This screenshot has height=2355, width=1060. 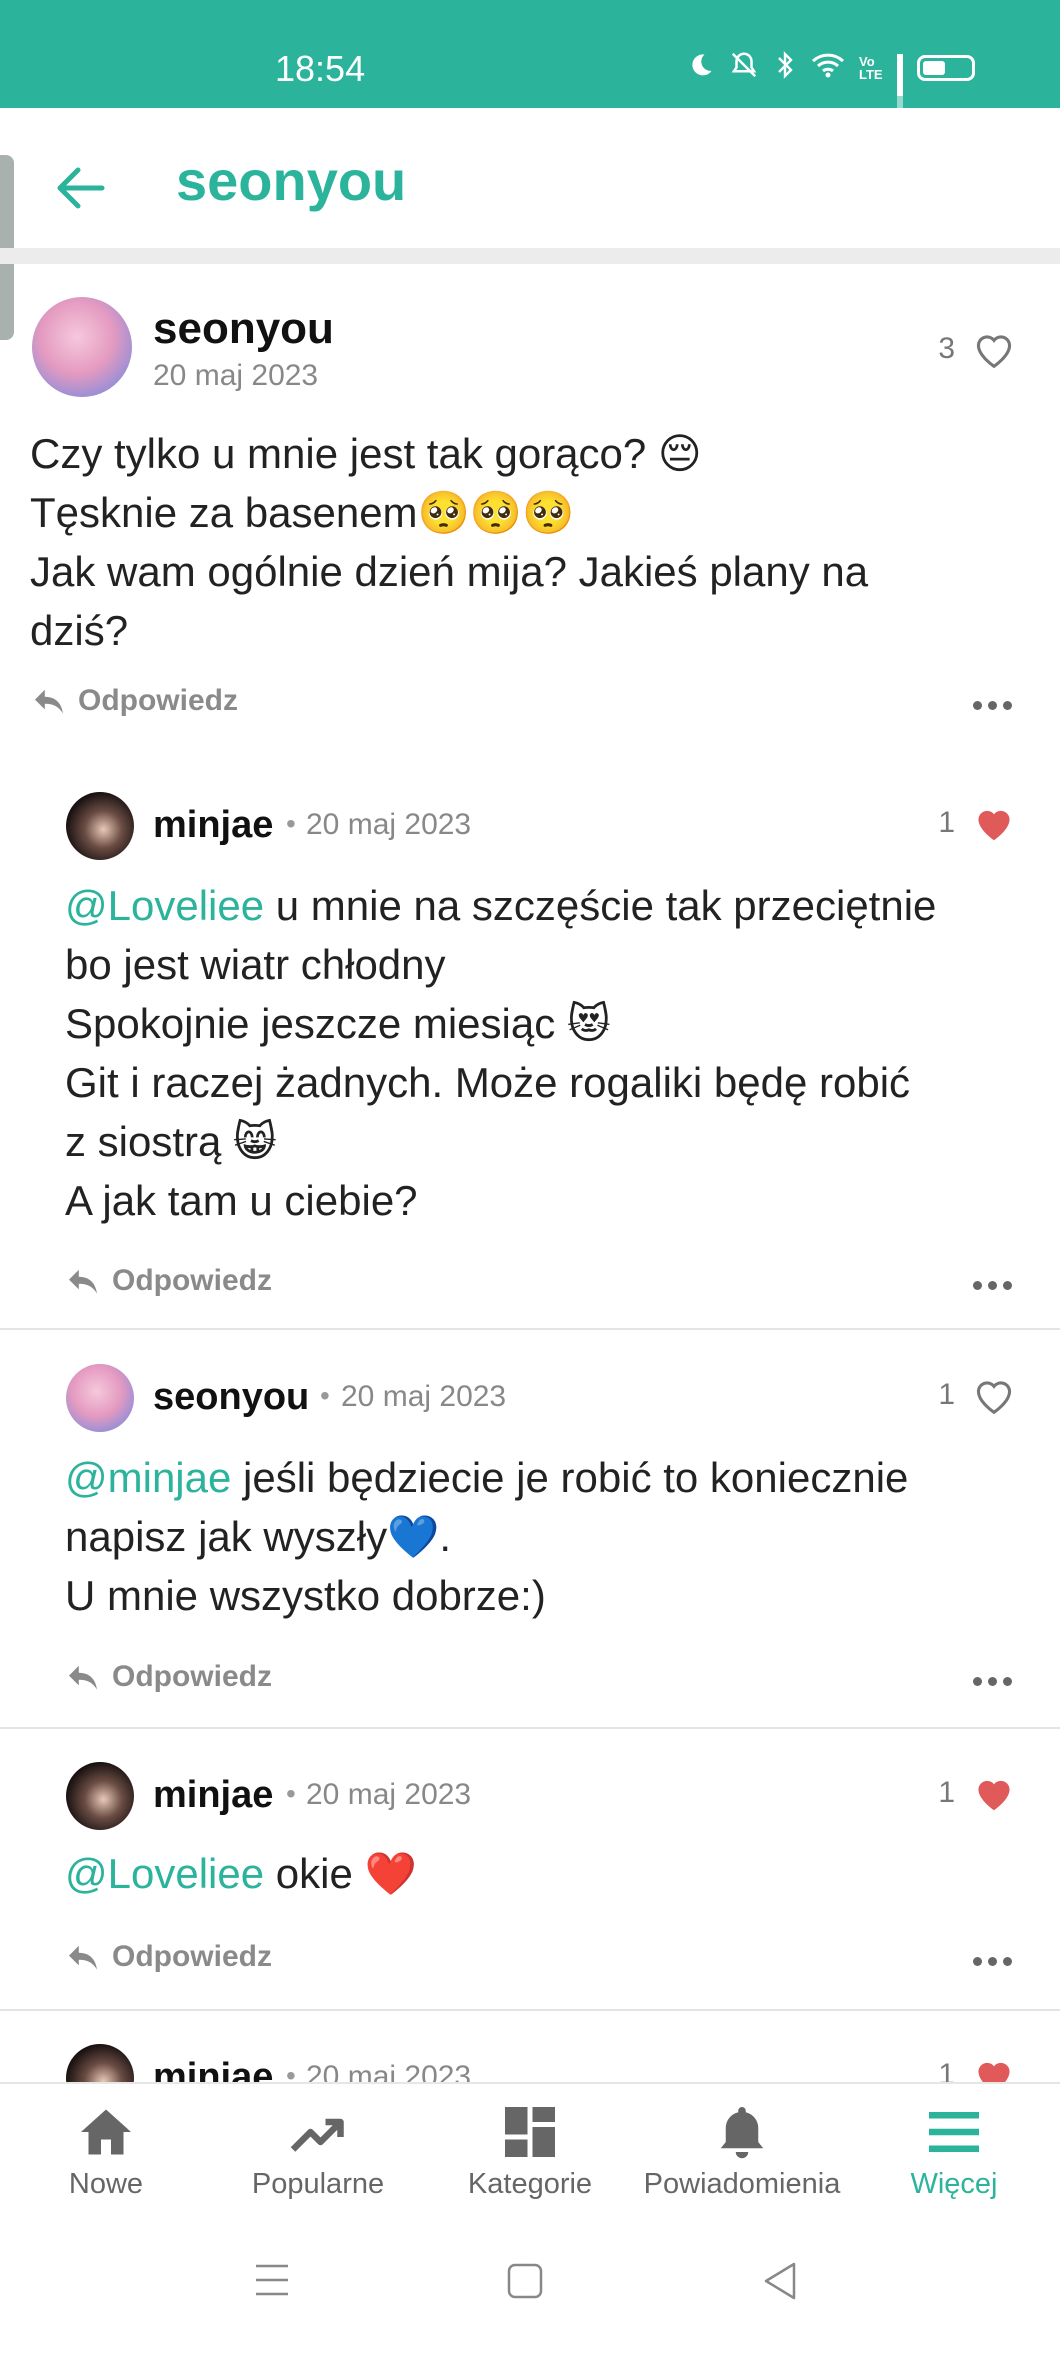 I want to click on post-line: dziś?, so click(x=79, y=630).